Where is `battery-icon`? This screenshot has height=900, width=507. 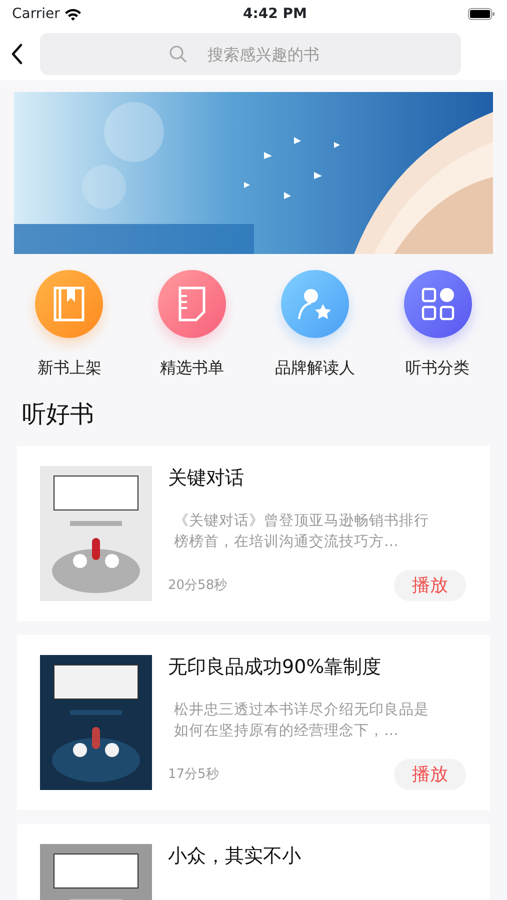
battery-icon is located at coordinates (481, 14).